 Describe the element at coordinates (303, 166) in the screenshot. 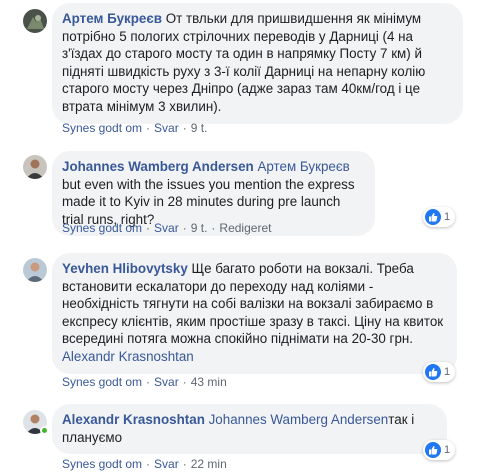

I see `mention-link: Артем Букреєв` at that location.